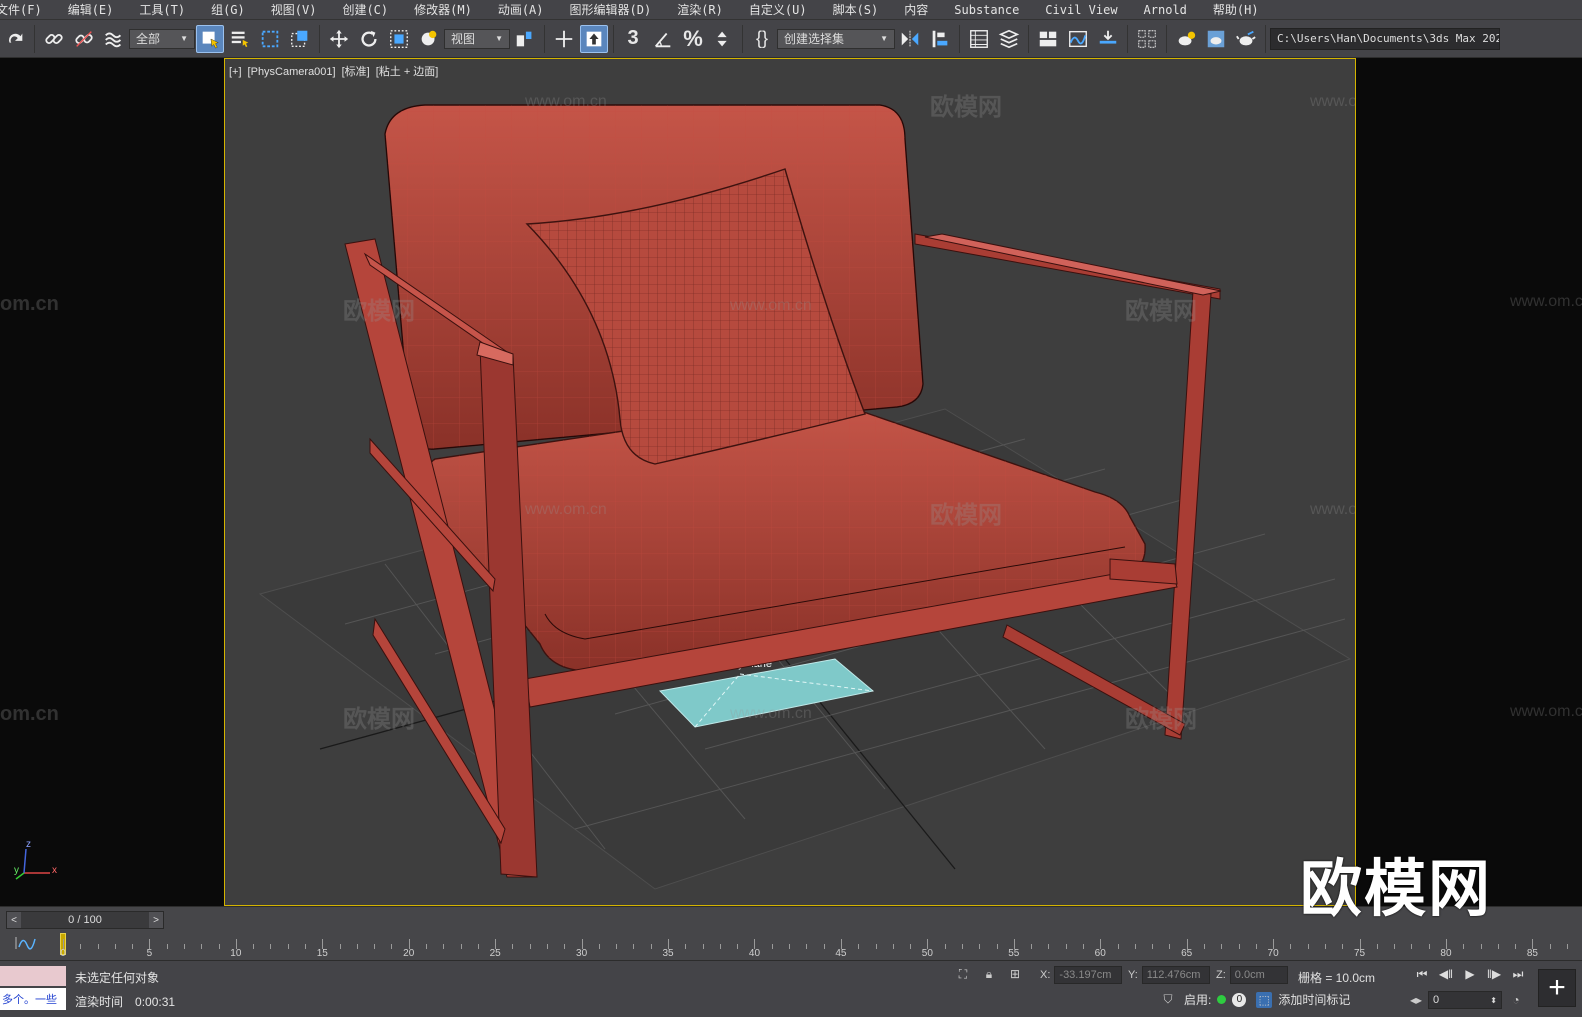 This screenshot has height=1017, width=1582. What do you see at coordinates (1015, 974) in the screenshot?
I see `absolute-mode-icon: ⊞` at bounding box center [1015, 974].